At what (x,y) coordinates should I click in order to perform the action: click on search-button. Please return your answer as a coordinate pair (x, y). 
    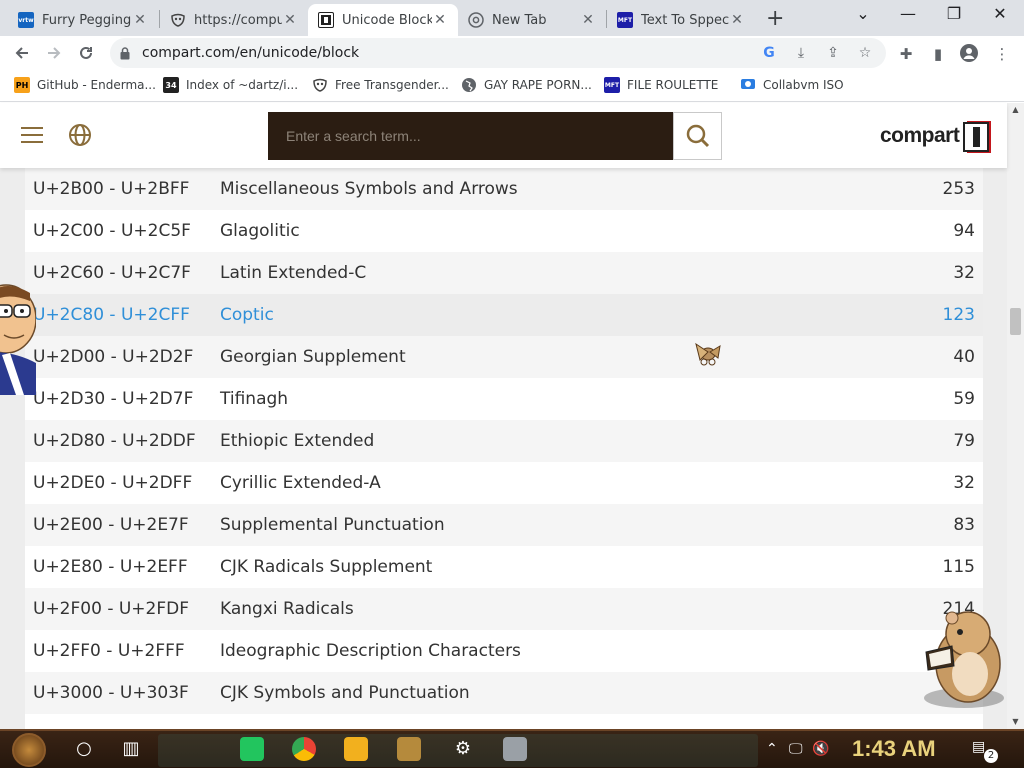
    Looking at the image, I should click on (697, 136).